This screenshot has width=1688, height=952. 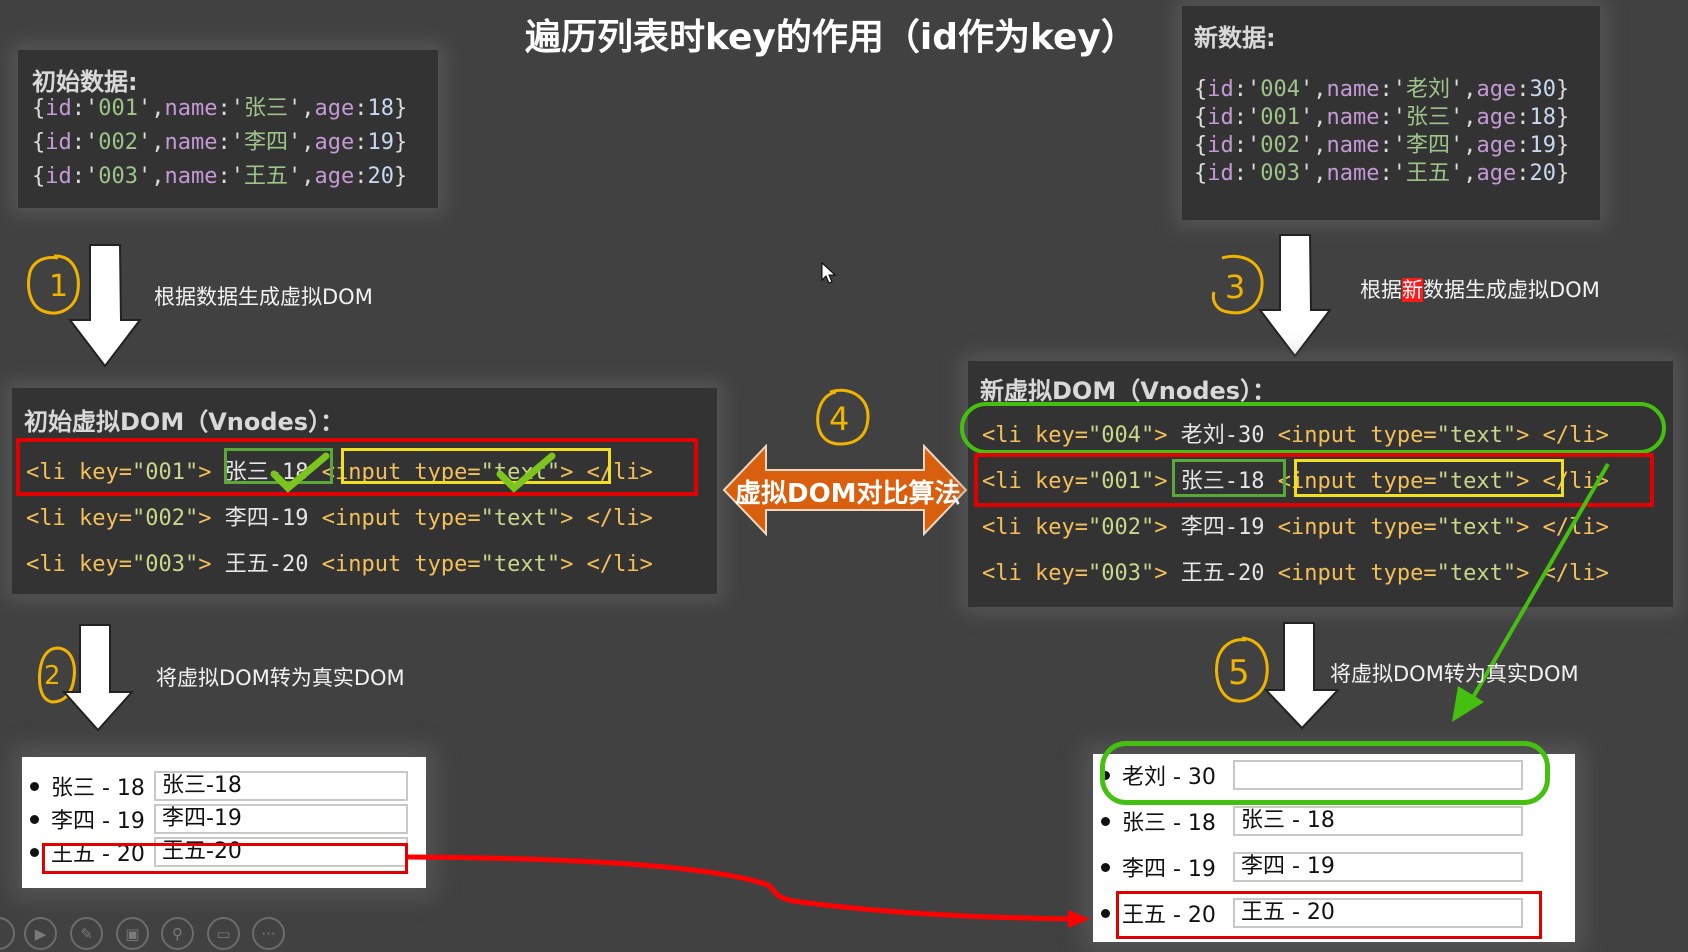 I want to click on subtitle-icon: ▭, so click(x=223, y=933).